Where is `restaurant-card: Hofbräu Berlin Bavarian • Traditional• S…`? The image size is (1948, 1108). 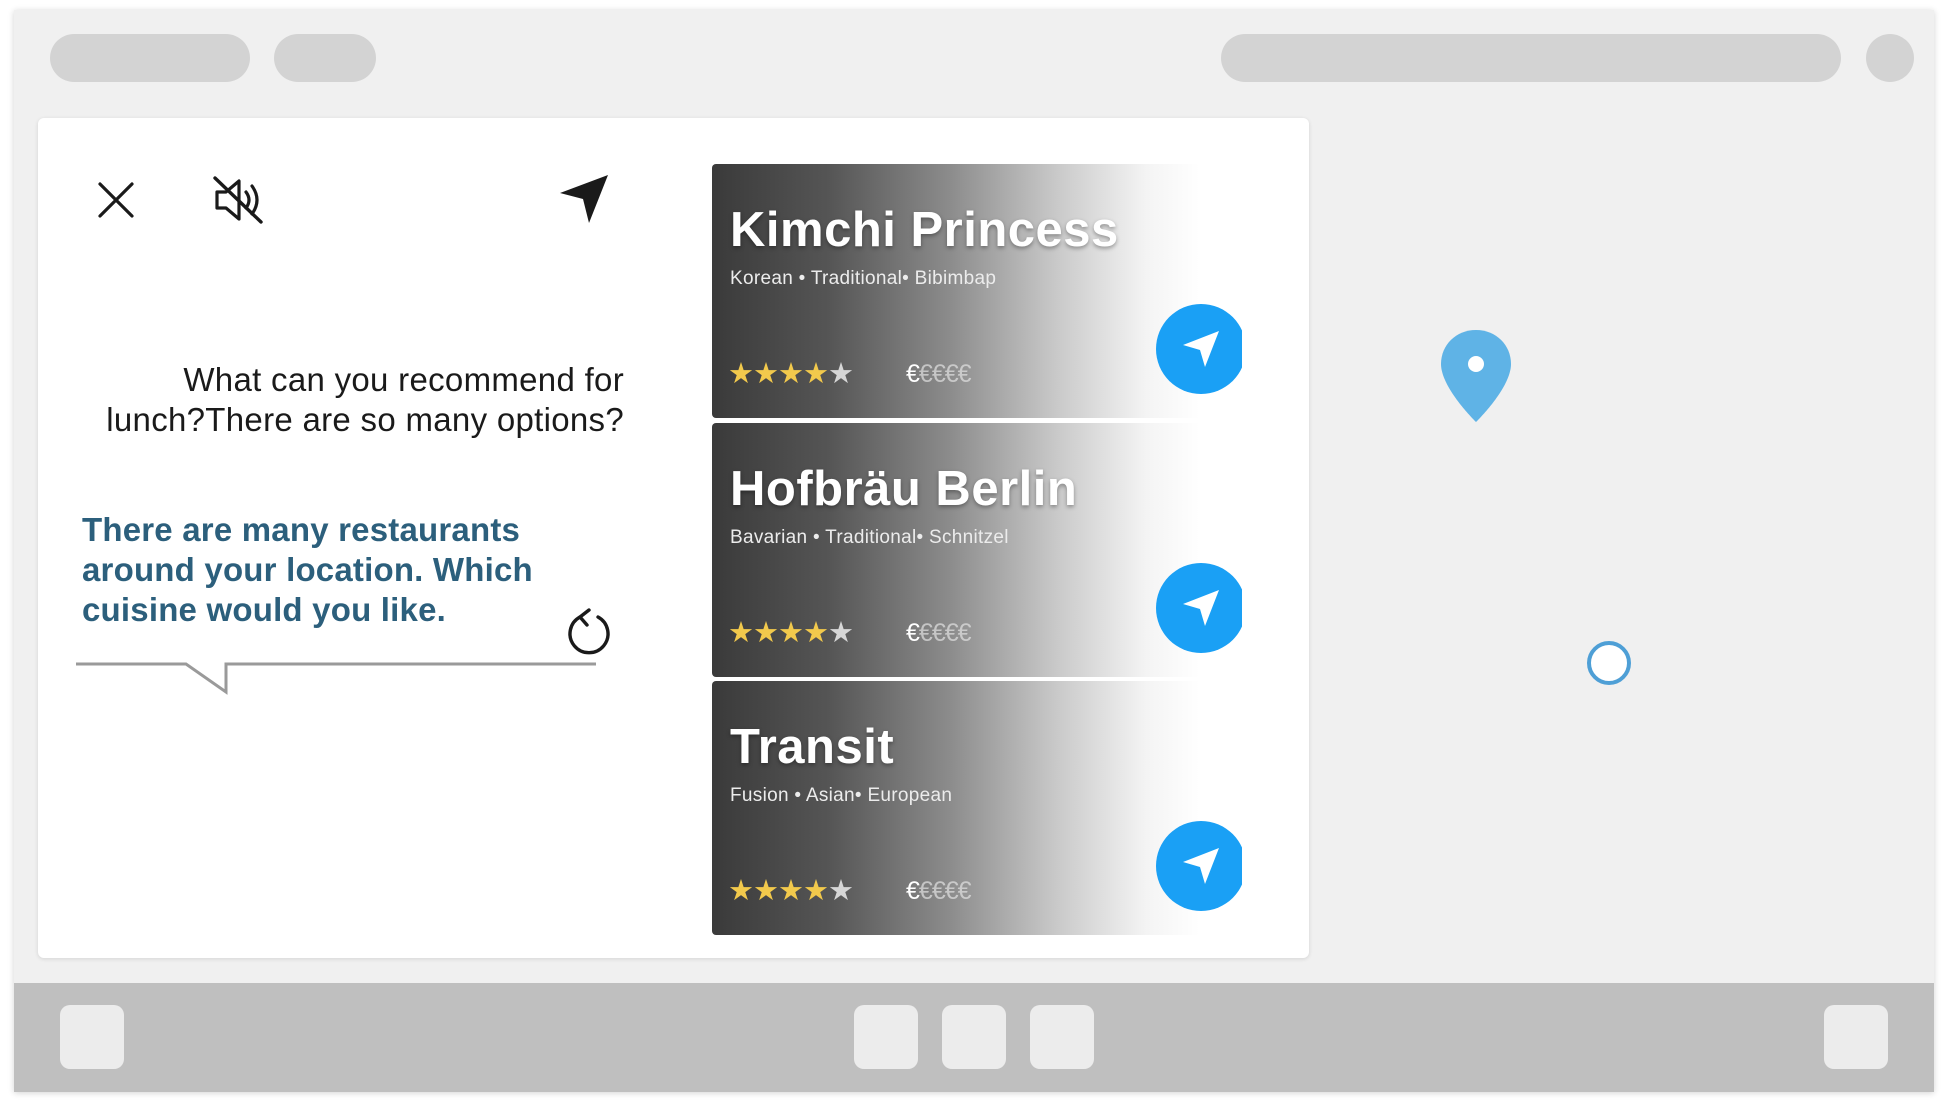
restaurant-card: Hofbräu Berlin Bavarian • Traditional• S… is located at coordinates (977, 550).